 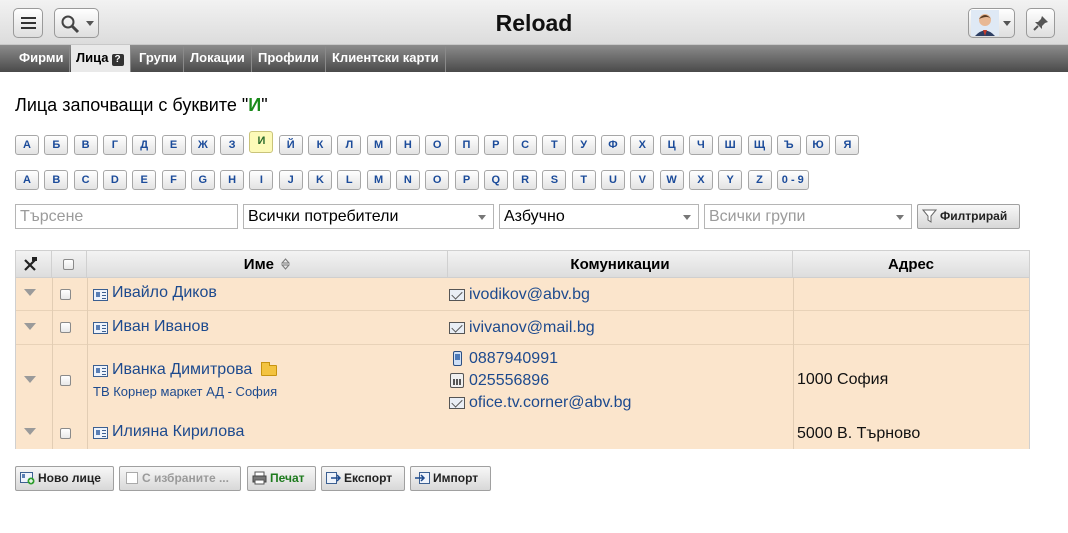 I want to click on letter-filter-button: Y, so click(x=730, y=180).